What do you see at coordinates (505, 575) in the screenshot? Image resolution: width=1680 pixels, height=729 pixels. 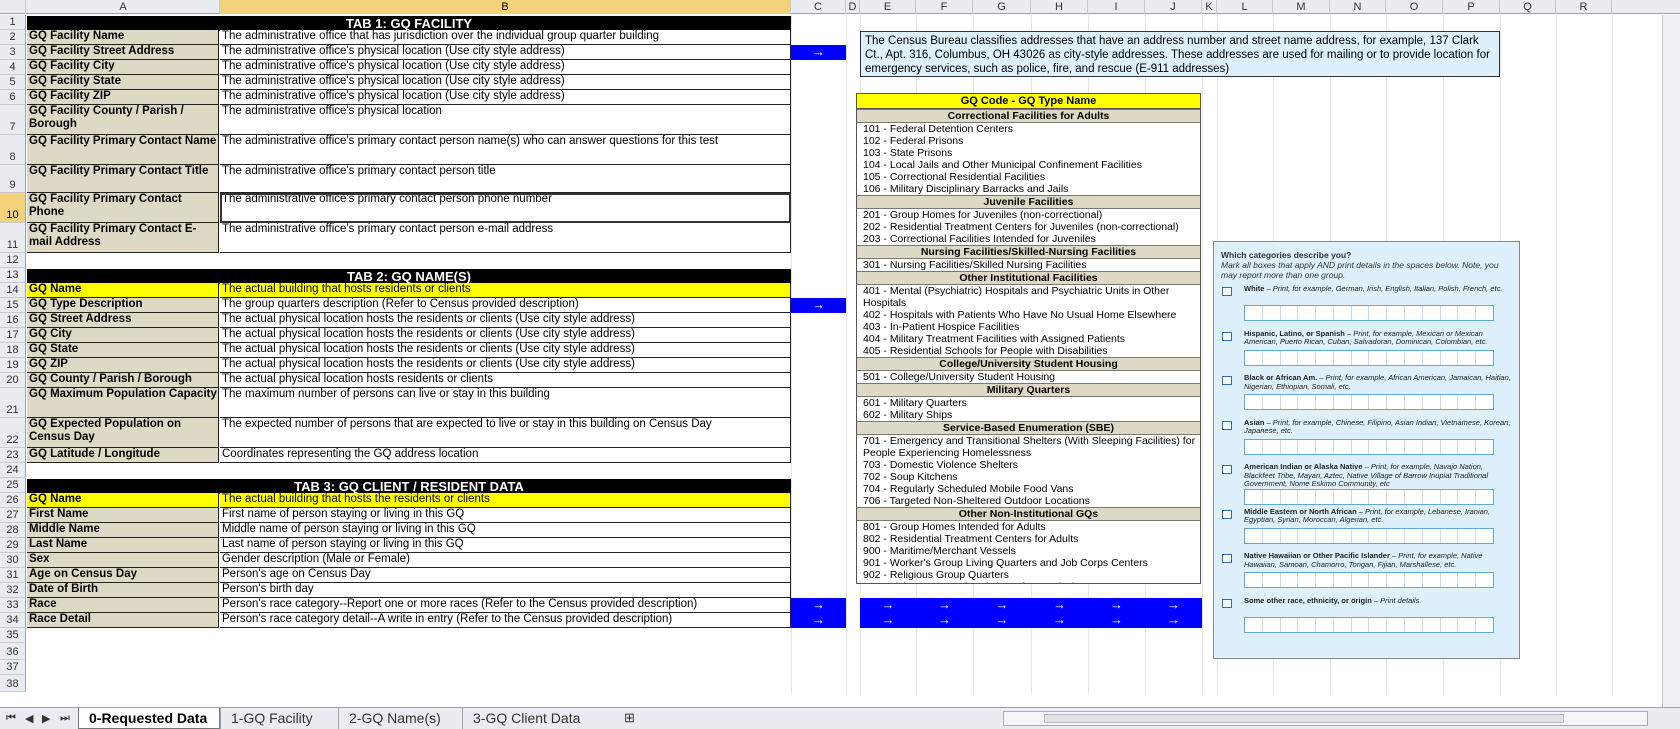 I see `field-description-cell: Person's age on Census Day` at bounding box center [505, 575].